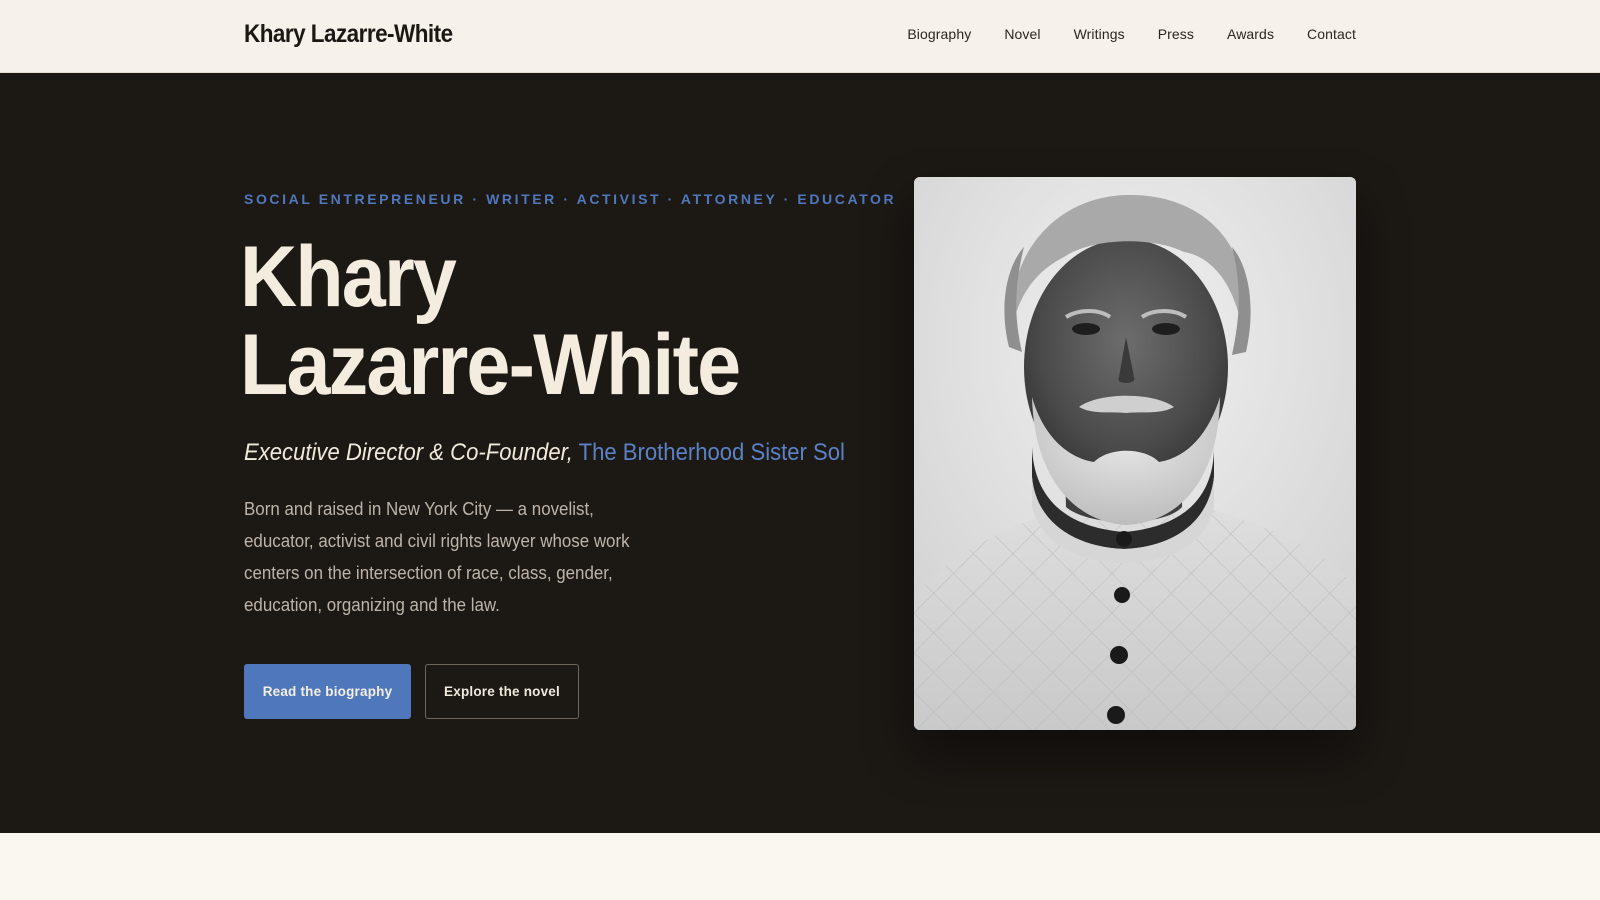  I want to click on hero-title: Khary Lazarre-White, so click(490, 321).